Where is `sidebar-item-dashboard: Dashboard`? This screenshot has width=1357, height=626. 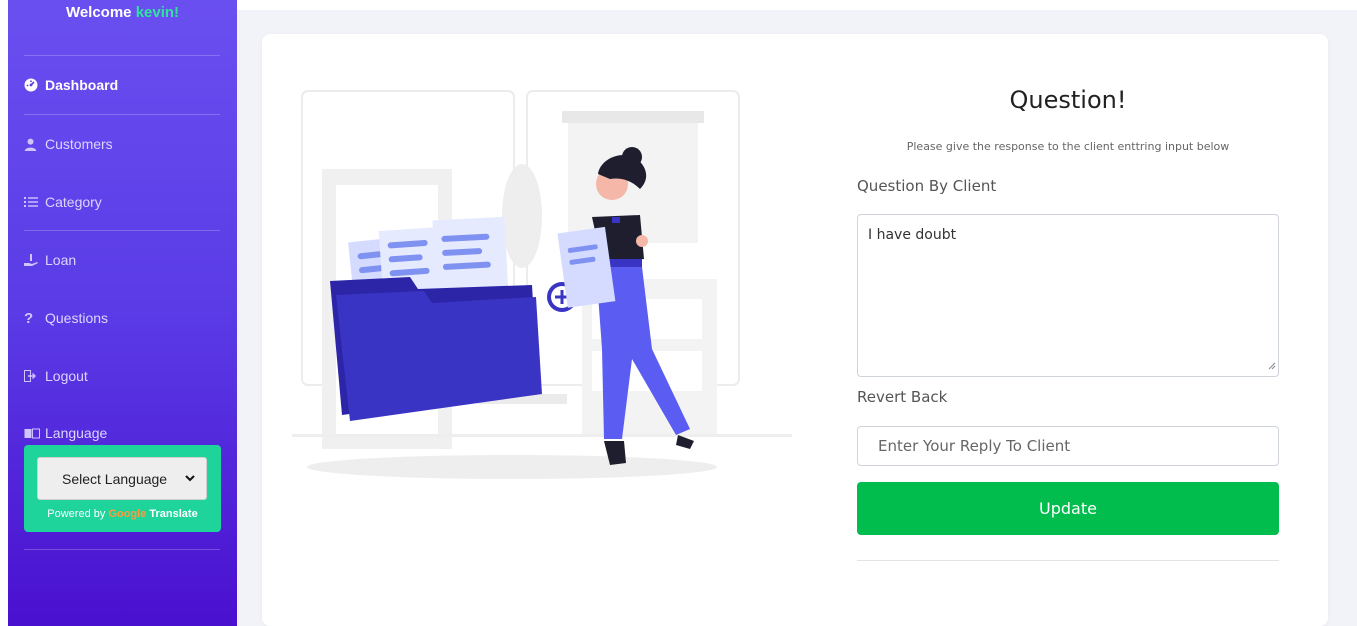
sidebar-item-dashboard: Dashboard is located at coordinates (71, 85).